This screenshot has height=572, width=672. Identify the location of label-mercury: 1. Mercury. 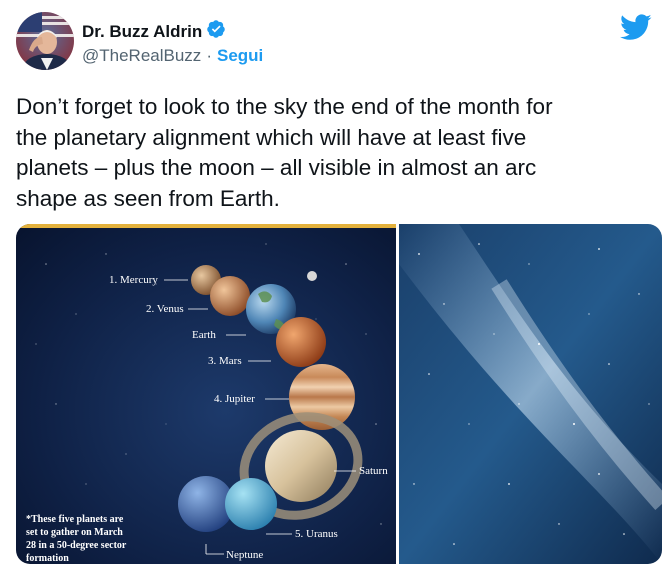
(133, 280).